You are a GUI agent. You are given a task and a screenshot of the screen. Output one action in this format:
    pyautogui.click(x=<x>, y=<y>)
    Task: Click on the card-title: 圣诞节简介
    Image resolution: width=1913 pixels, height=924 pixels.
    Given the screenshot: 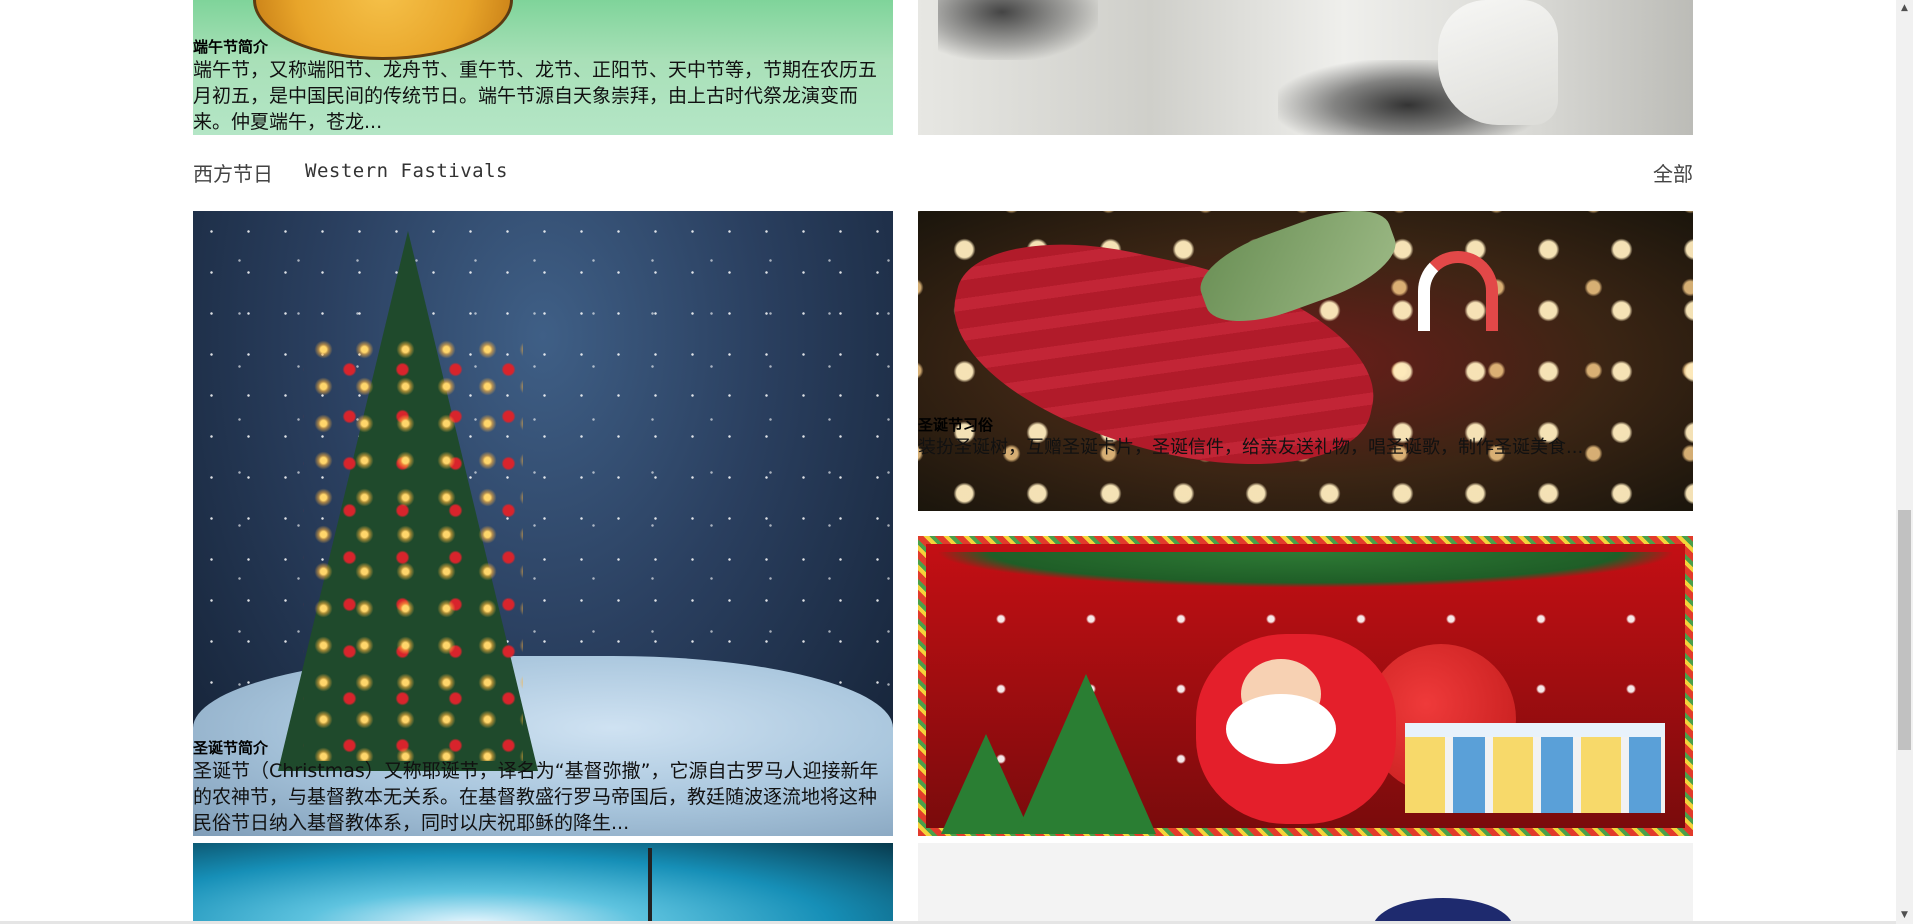 What is the action you would take?
    pyautogui.click(x=231, y=748)
    